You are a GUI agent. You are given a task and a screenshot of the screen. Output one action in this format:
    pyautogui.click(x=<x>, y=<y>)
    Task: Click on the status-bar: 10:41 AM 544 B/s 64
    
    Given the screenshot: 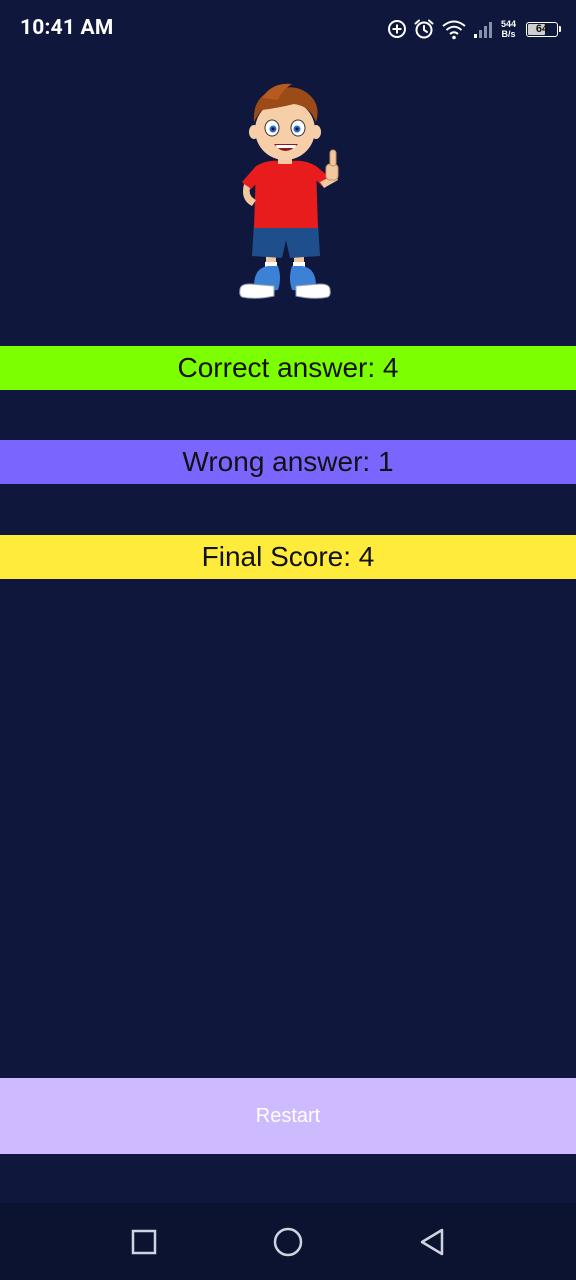 What is the action you would take?
    pyautogui.click(x=288, y=30)
    